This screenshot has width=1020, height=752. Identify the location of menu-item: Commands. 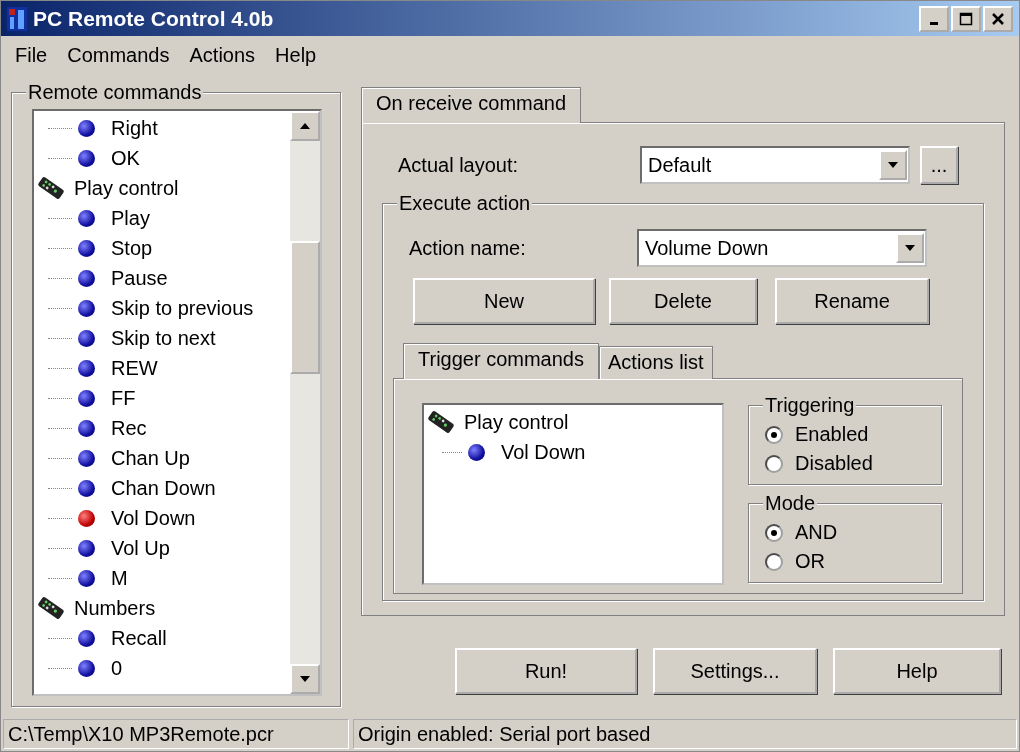
(118, 55).